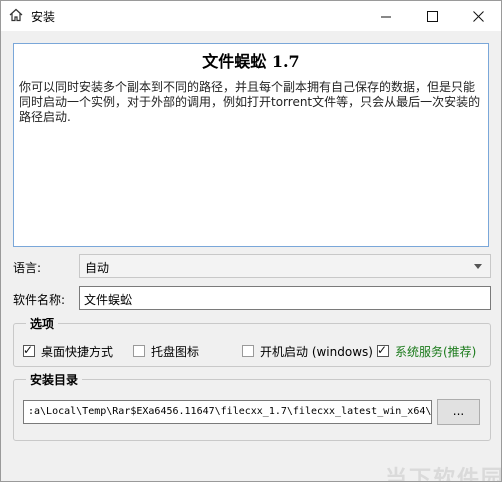 This screenshot has height=482, width=502. I want to click on desktop-shortcut-checkbox: ✓ 桌面快捷方式, so click(68, 351).